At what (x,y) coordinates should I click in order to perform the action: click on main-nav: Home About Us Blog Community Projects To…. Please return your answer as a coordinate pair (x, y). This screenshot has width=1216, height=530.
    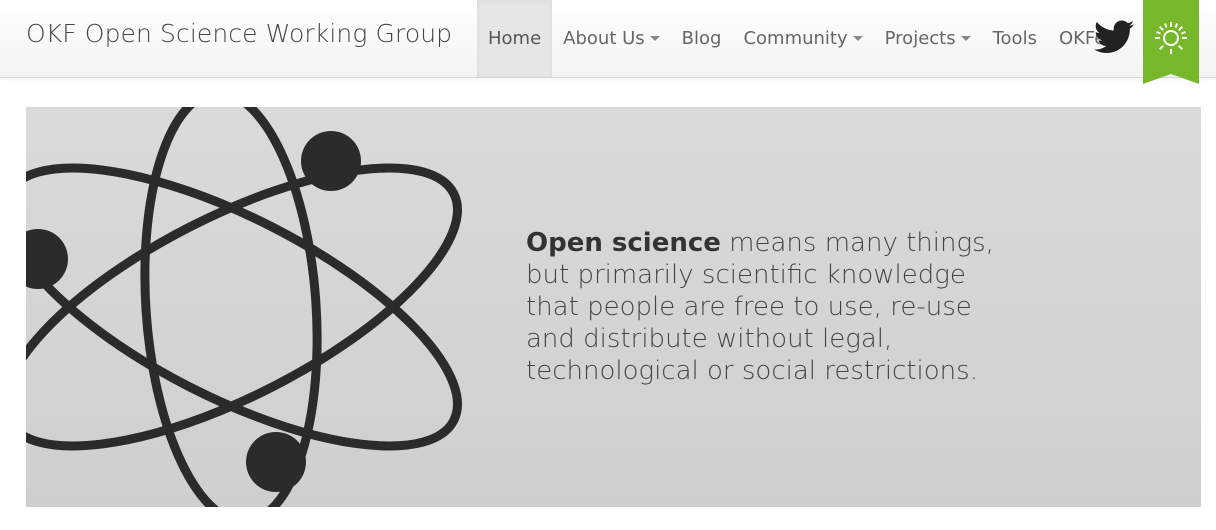
    Looking at the image, I should click on (805, 38).